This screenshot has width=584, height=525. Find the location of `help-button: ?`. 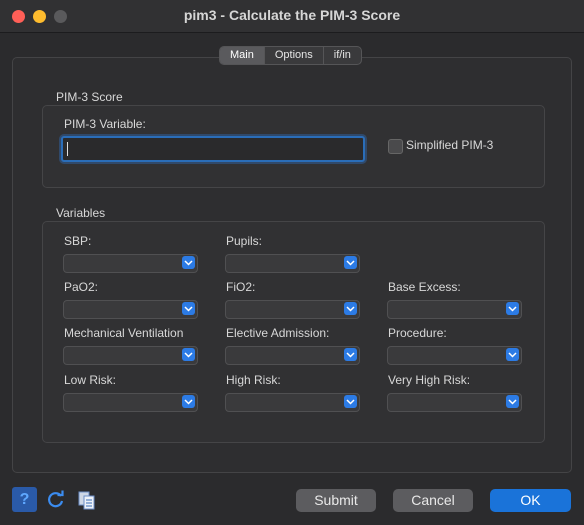

help-button: ? is located at coordinates (24, 499).